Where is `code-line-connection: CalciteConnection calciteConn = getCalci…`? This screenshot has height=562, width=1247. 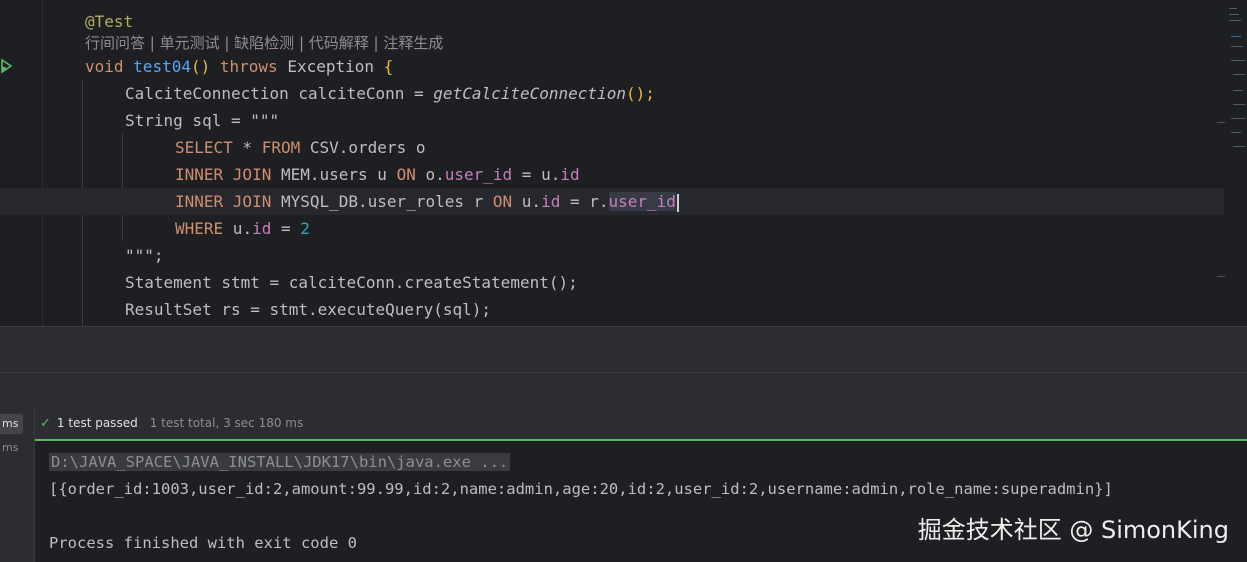
code-line-connection: CalciteConnection calciteConn = getCalci… is located at coordinates (612, 93).